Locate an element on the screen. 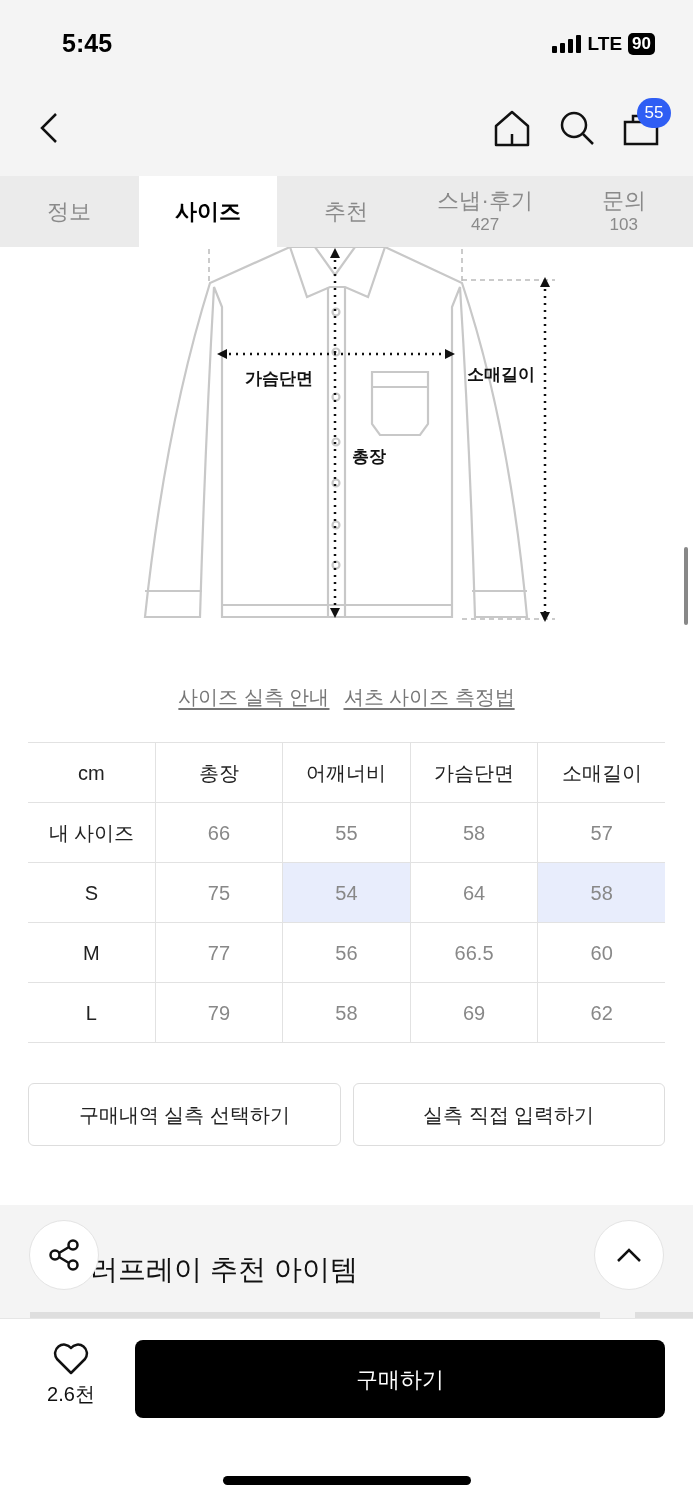  table-cell: 69 is located at coordinates (474, 1013).